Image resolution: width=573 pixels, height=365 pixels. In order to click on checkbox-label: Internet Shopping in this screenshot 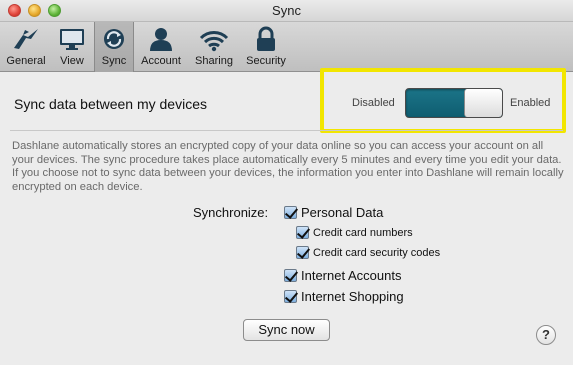, I will do `click(352, 296)`.